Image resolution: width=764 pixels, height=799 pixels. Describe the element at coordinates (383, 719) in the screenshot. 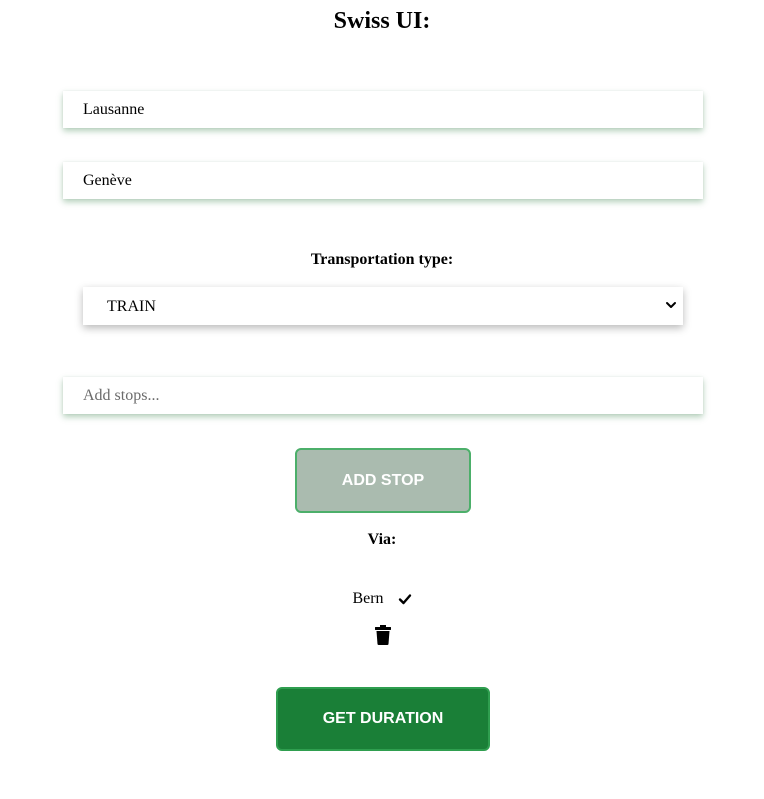

I see `get-duration-button: GET DURATION` at that location.